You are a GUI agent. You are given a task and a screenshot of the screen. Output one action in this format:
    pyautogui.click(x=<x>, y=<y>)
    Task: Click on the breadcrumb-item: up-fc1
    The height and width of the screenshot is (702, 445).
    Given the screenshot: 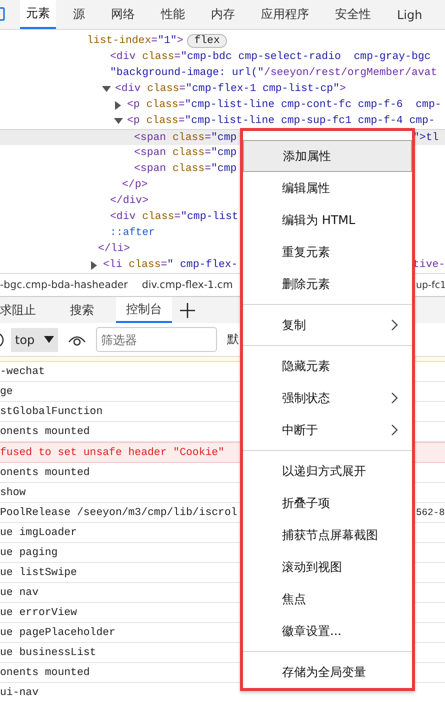 What is the action you would take?
    pyautogui.click(x=430, y=285)
    